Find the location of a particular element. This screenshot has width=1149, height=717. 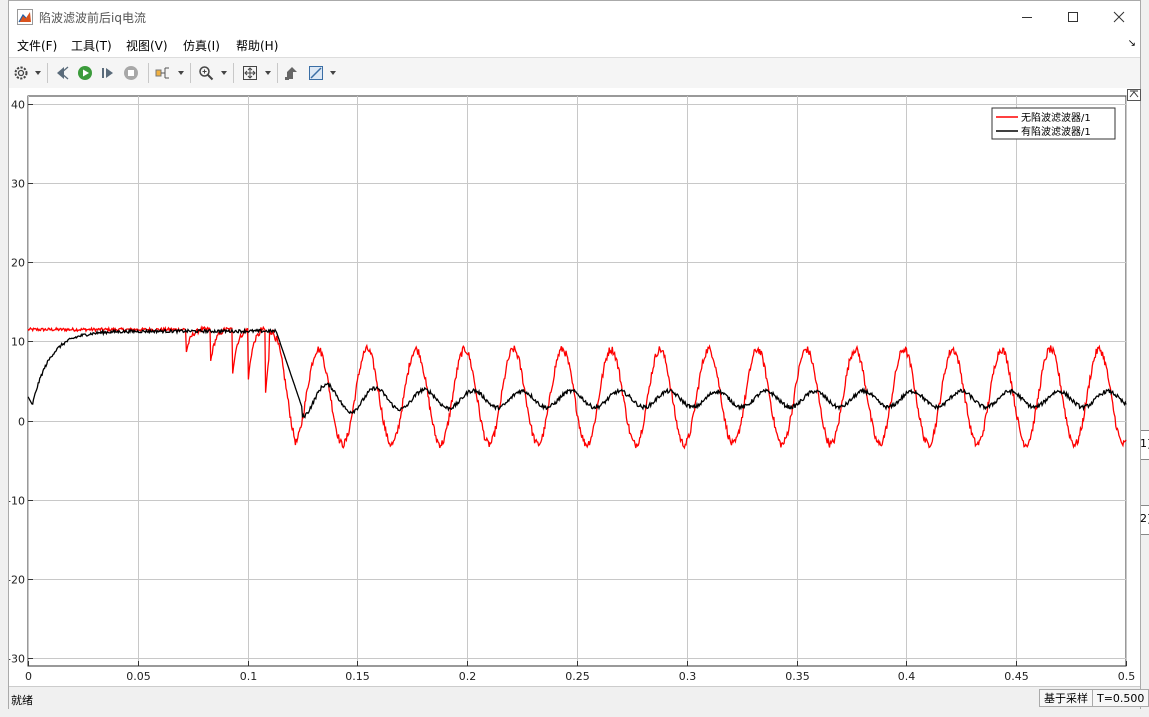

gear-icon is located at coordinates (21, 73).